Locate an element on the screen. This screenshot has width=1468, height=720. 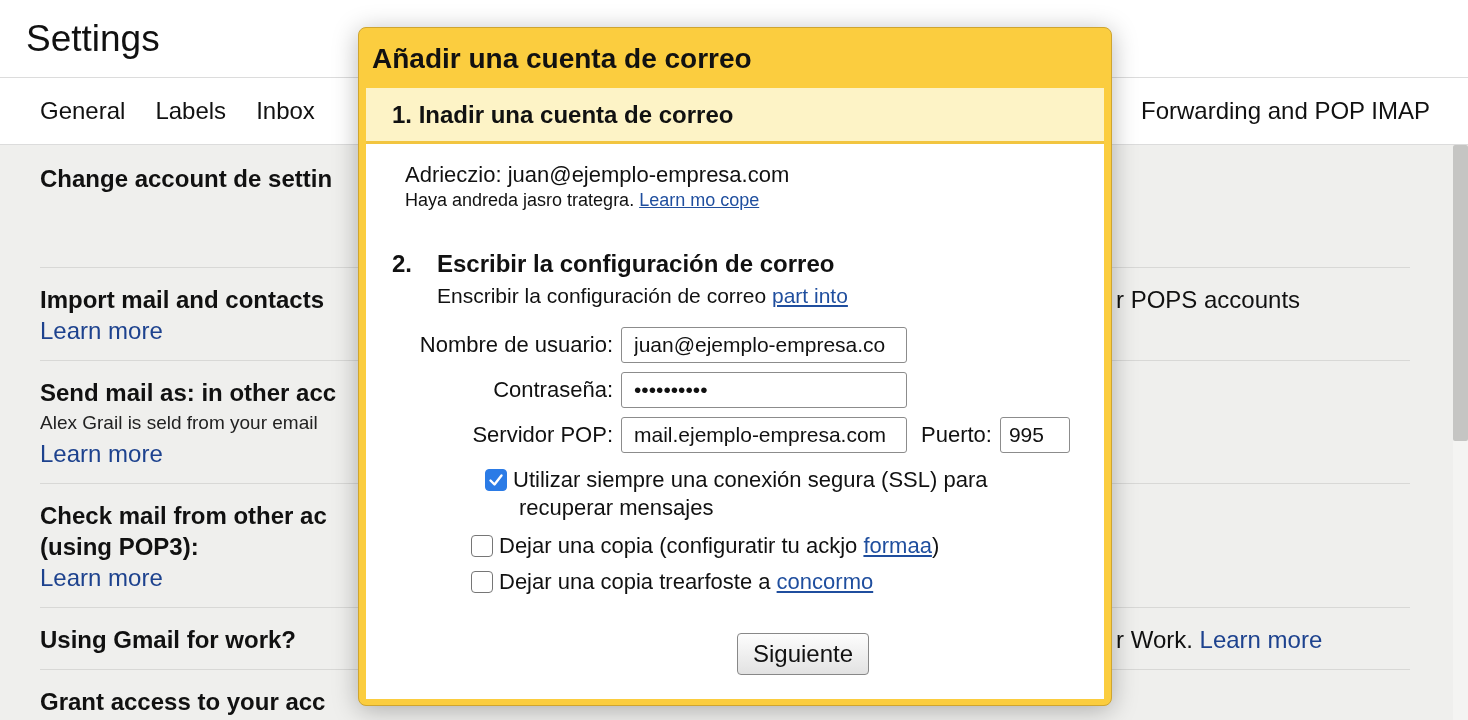
setting-heading: Grant access to your acc is located at coordinates (183, 702).